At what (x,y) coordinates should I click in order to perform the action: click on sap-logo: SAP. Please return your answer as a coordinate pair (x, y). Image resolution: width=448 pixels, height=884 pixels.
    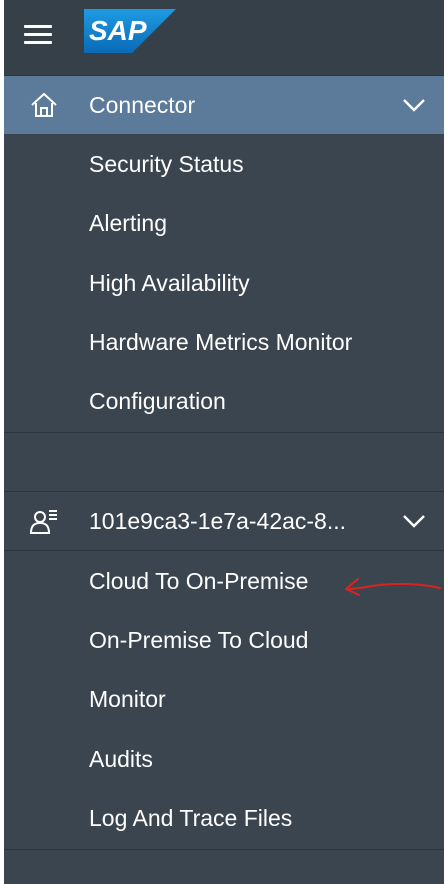
    Looking at the image, I should click on (130, 31).